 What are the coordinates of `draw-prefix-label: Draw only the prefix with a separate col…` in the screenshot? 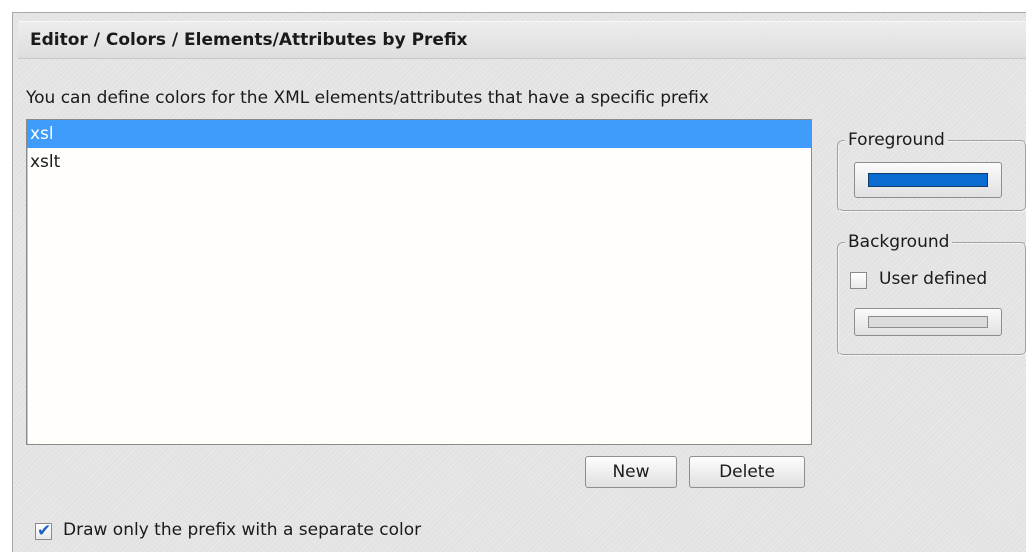 It's located at (242, 530).